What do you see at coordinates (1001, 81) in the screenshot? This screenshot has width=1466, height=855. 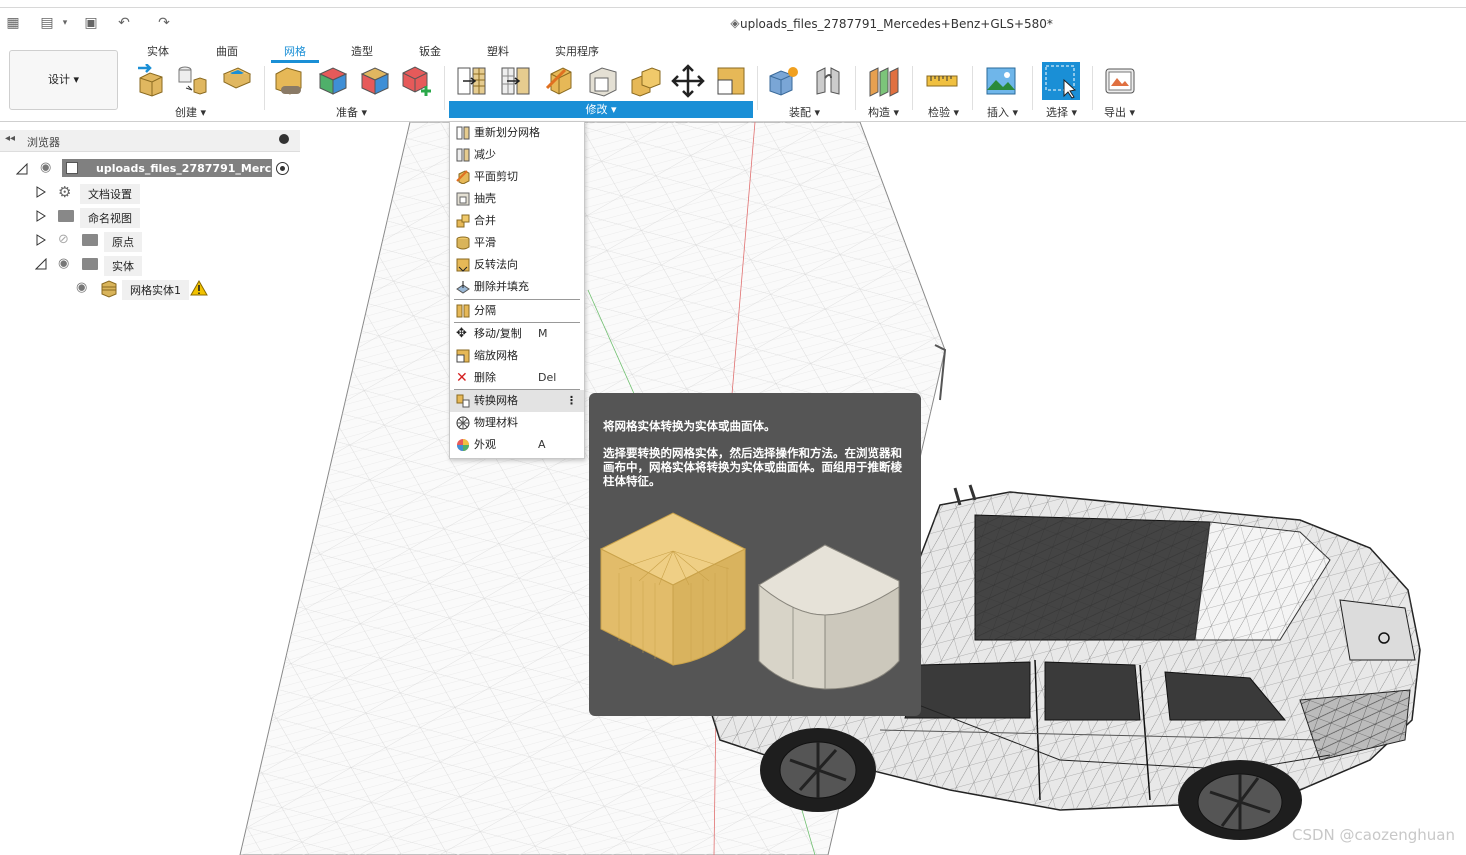 I see `insert-image-icon` at bounding box center [1001, 81].